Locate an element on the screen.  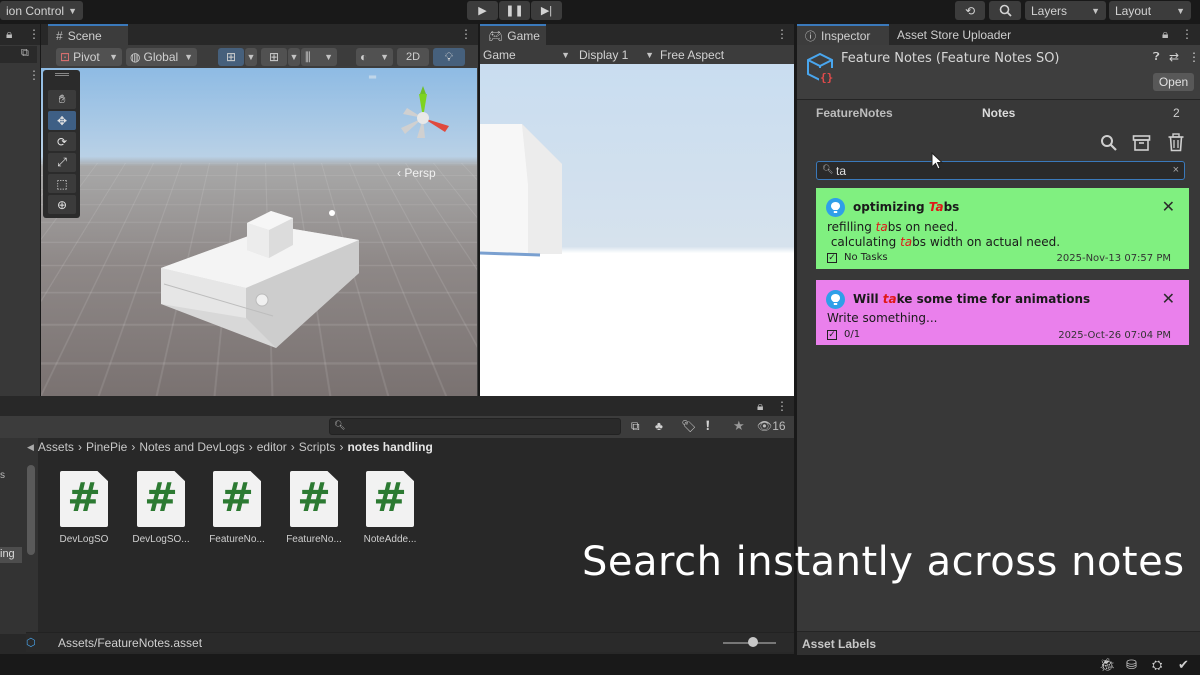
pivot-dropdown: ⊡ Pivot ▼ is located at coordinates (89, 57).